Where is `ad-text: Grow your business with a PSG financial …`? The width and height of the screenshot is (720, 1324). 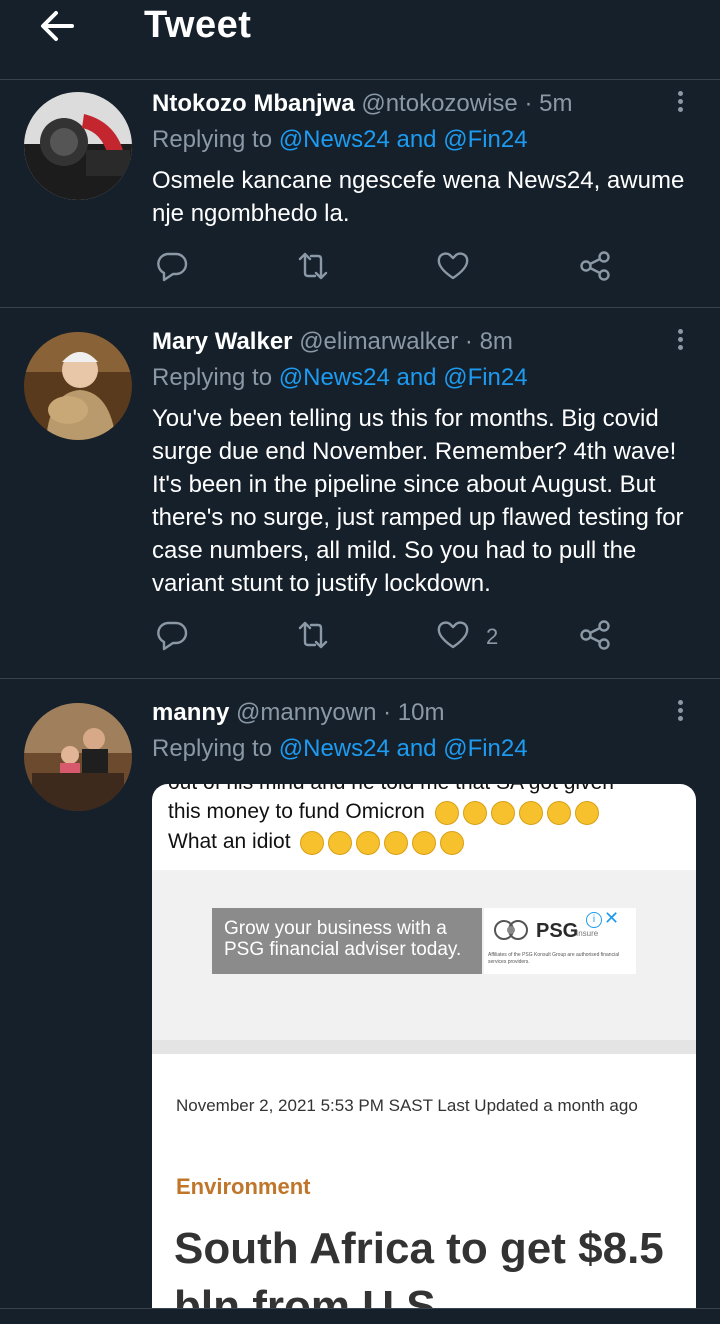 ad-text: Grow your business with a PSG financial … is located at coordinates (347, 941).